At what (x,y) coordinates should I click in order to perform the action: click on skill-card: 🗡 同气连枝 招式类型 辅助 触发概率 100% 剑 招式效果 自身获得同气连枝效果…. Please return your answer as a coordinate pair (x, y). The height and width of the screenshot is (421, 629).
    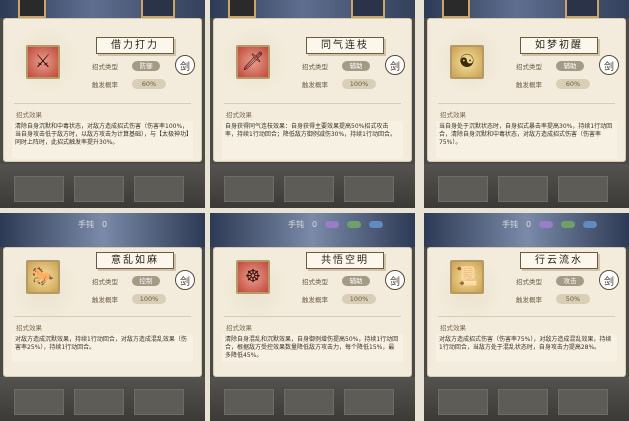
    Looking at the image, I should click on (312, 90).